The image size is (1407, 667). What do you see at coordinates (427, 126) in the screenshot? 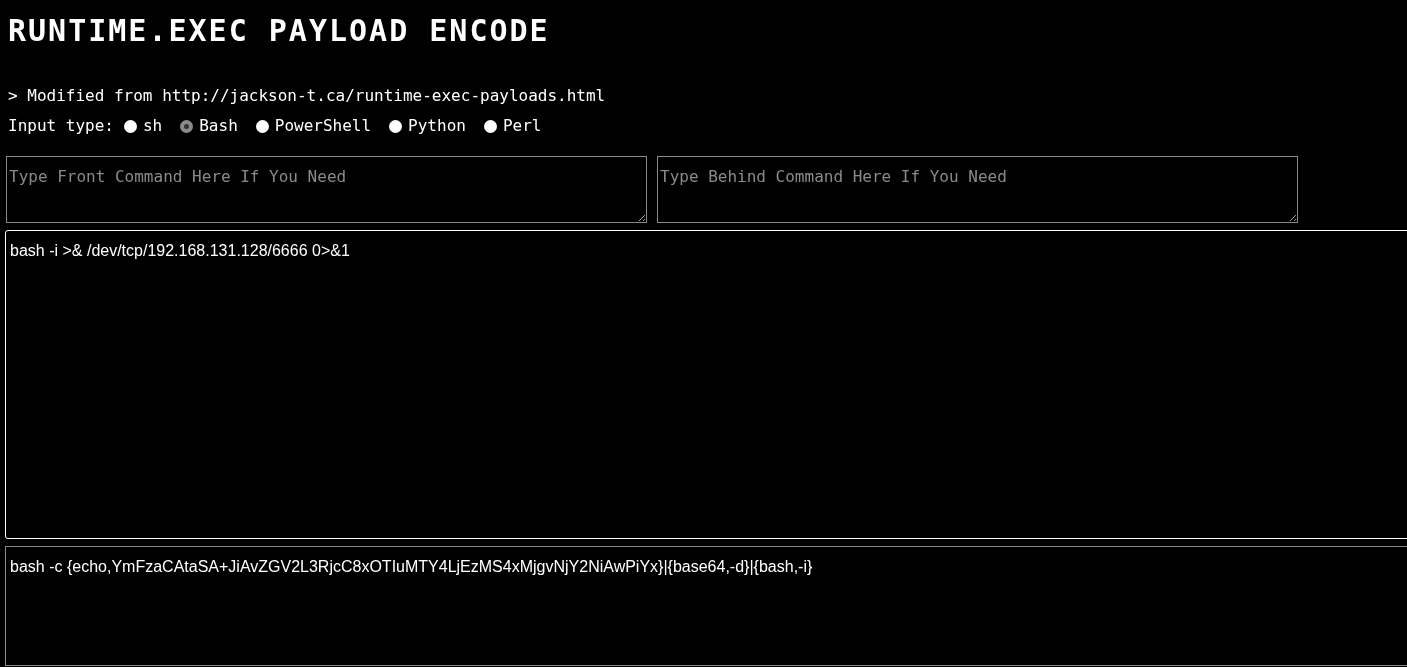
I see `radio-option: Python` at bounding box center [427, 126].